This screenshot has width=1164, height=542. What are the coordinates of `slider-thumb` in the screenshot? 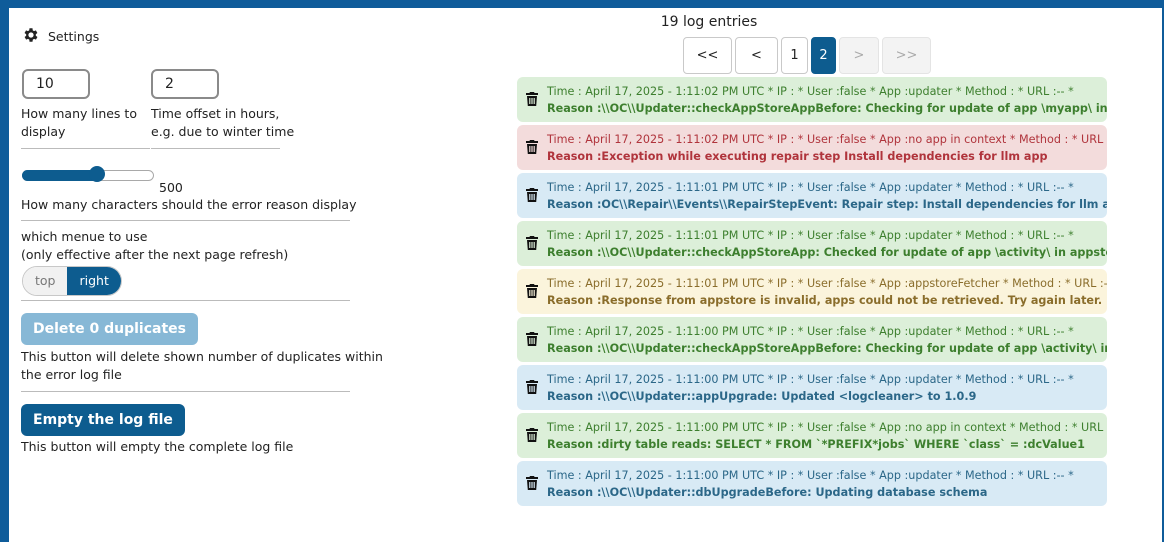 It's located at (97, 174).